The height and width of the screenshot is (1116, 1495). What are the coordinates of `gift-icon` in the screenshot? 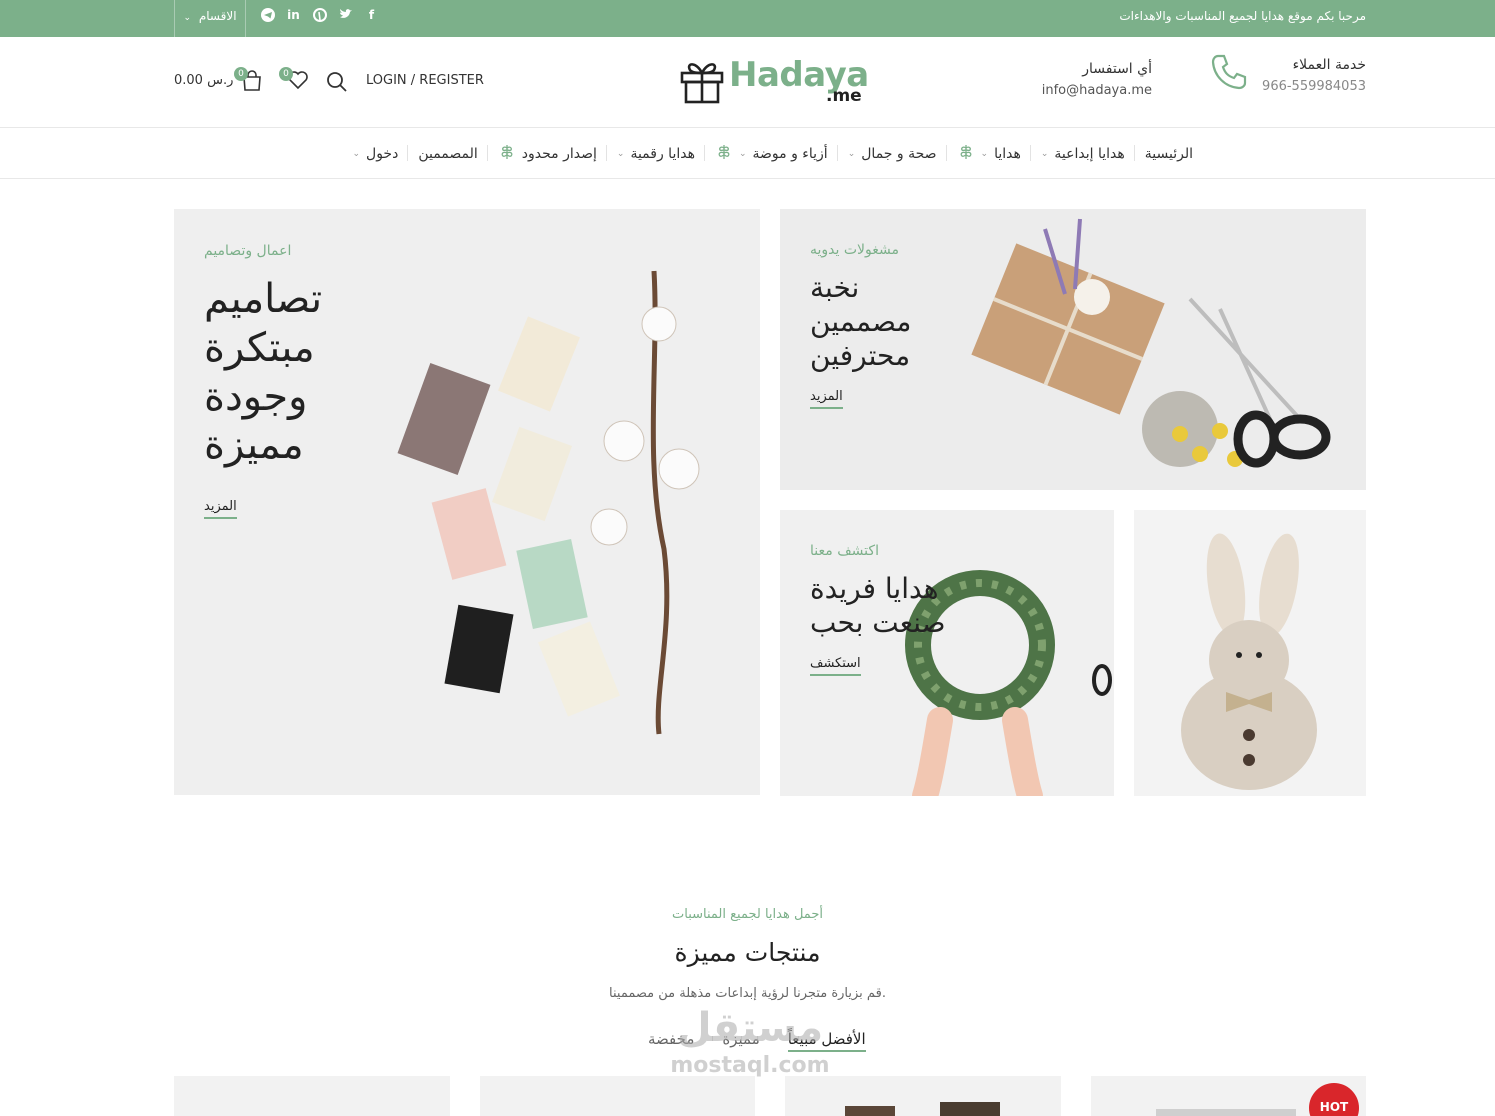 It's located at (702, 83).